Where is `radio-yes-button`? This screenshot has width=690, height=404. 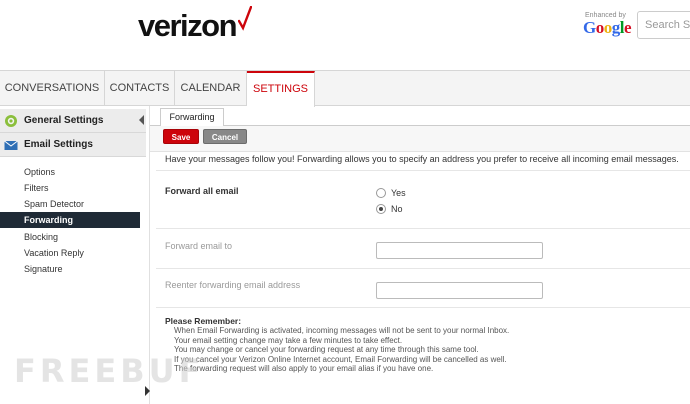
radio-yes-button is located at coordinates (381, 193).